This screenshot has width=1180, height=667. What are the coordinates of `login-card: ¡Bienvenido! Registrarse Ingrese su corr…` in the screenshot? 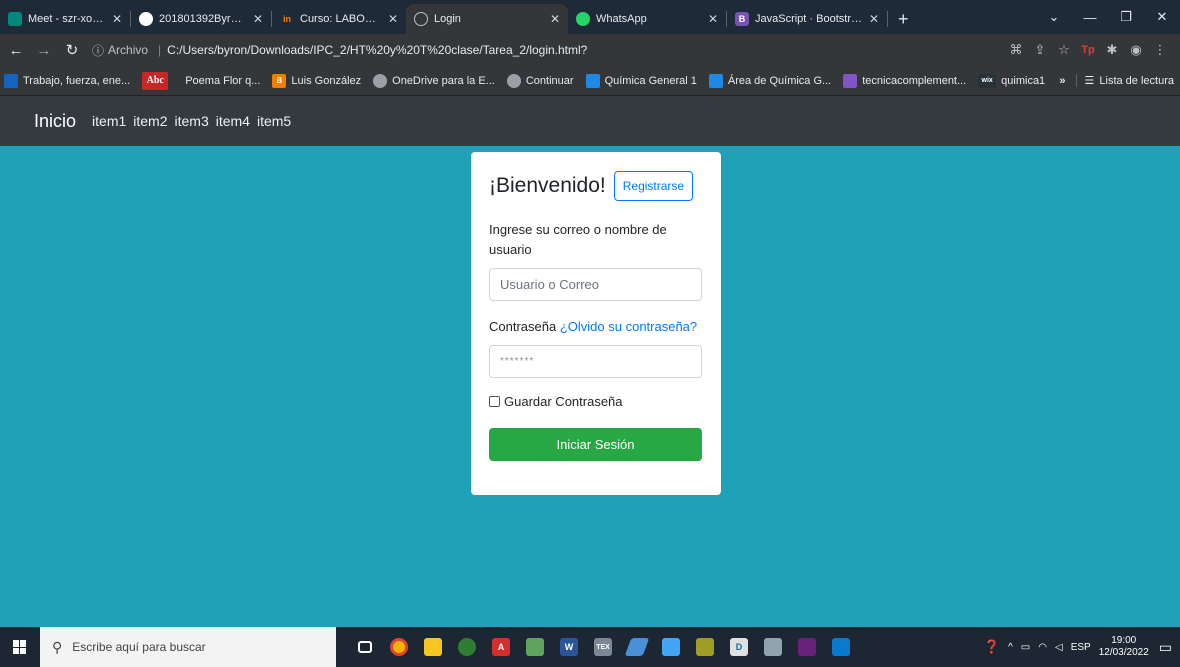 It's located at (596, 323).